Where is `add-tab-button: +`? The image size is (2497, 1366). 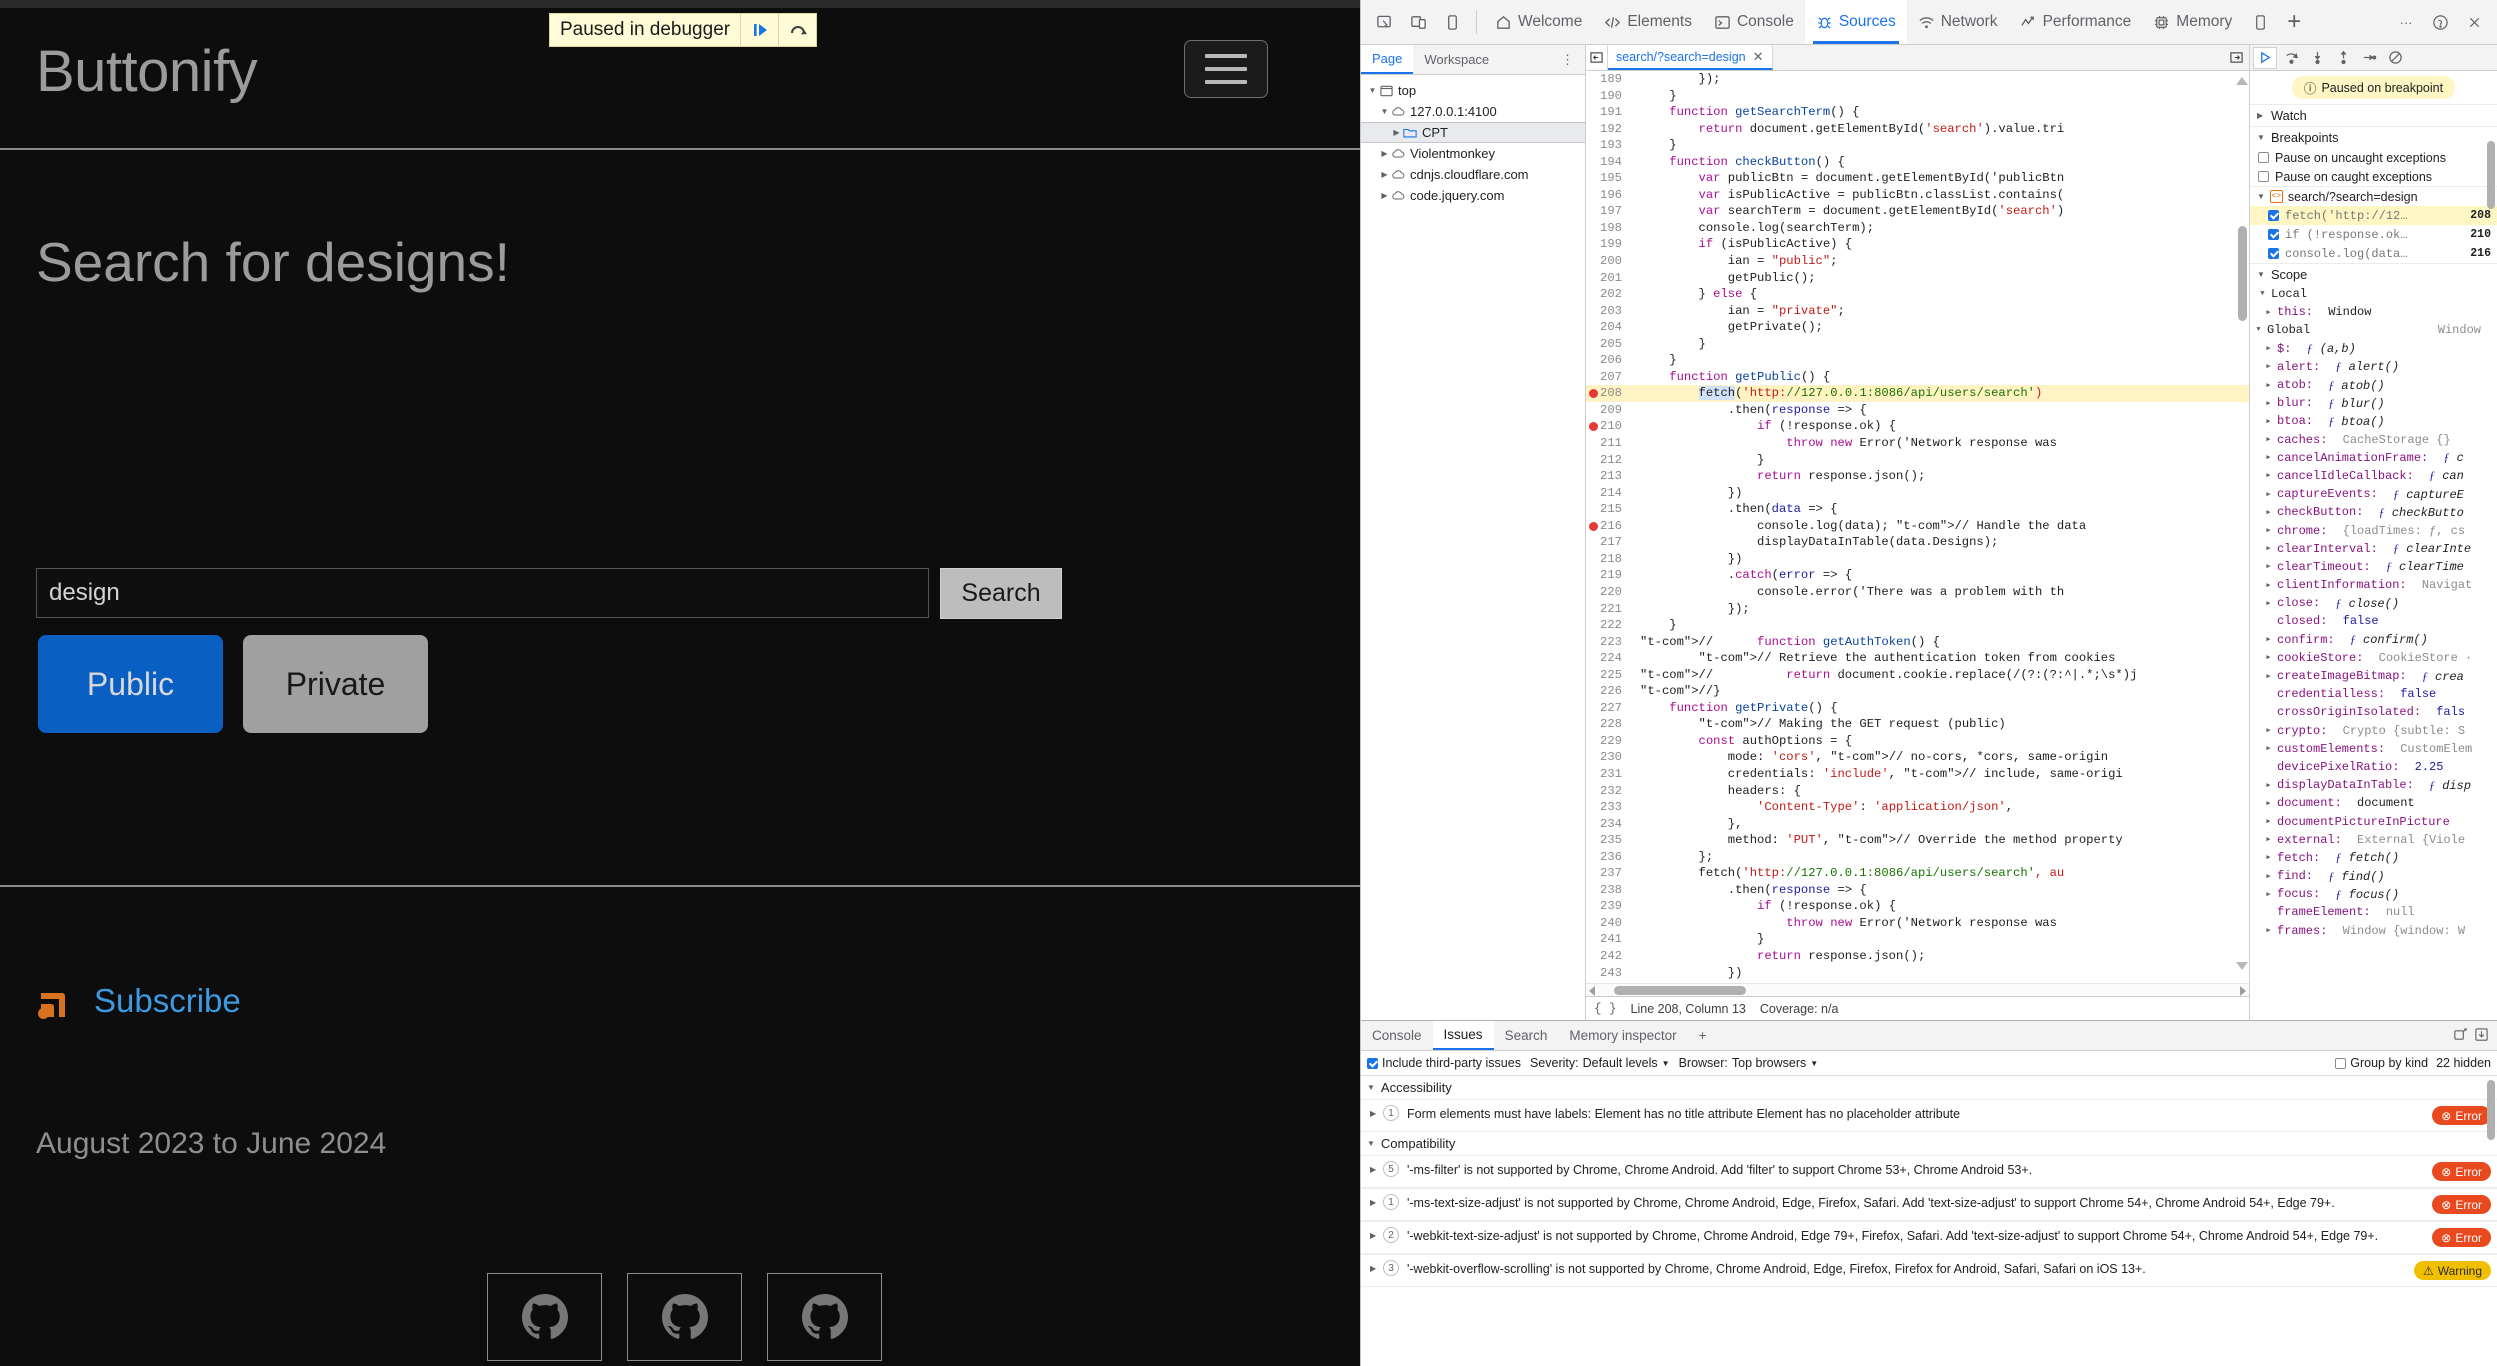
add-tab-button: + is located at coordinates (2294, 22).